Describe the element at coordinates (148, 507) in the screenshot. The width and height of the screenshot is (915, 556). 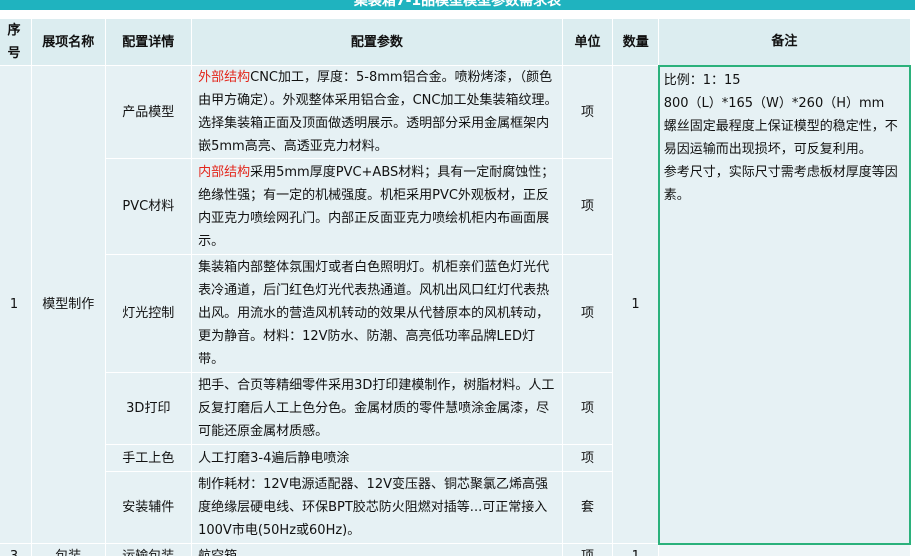
I see `row6-detail: 安装辅件` at that location.